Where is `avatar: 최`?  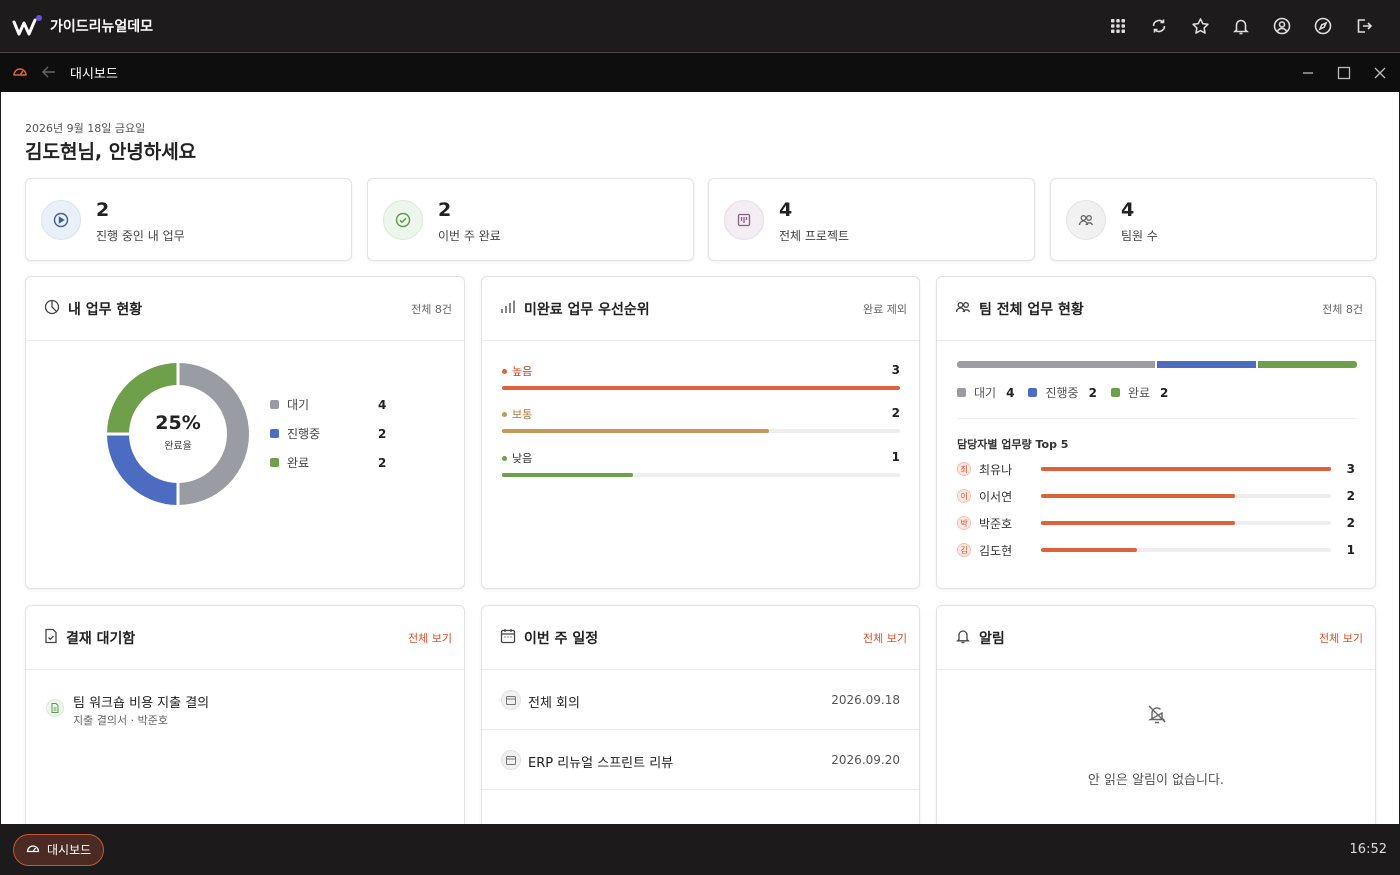 avatar: 최 is located at coordinates (964, 469).